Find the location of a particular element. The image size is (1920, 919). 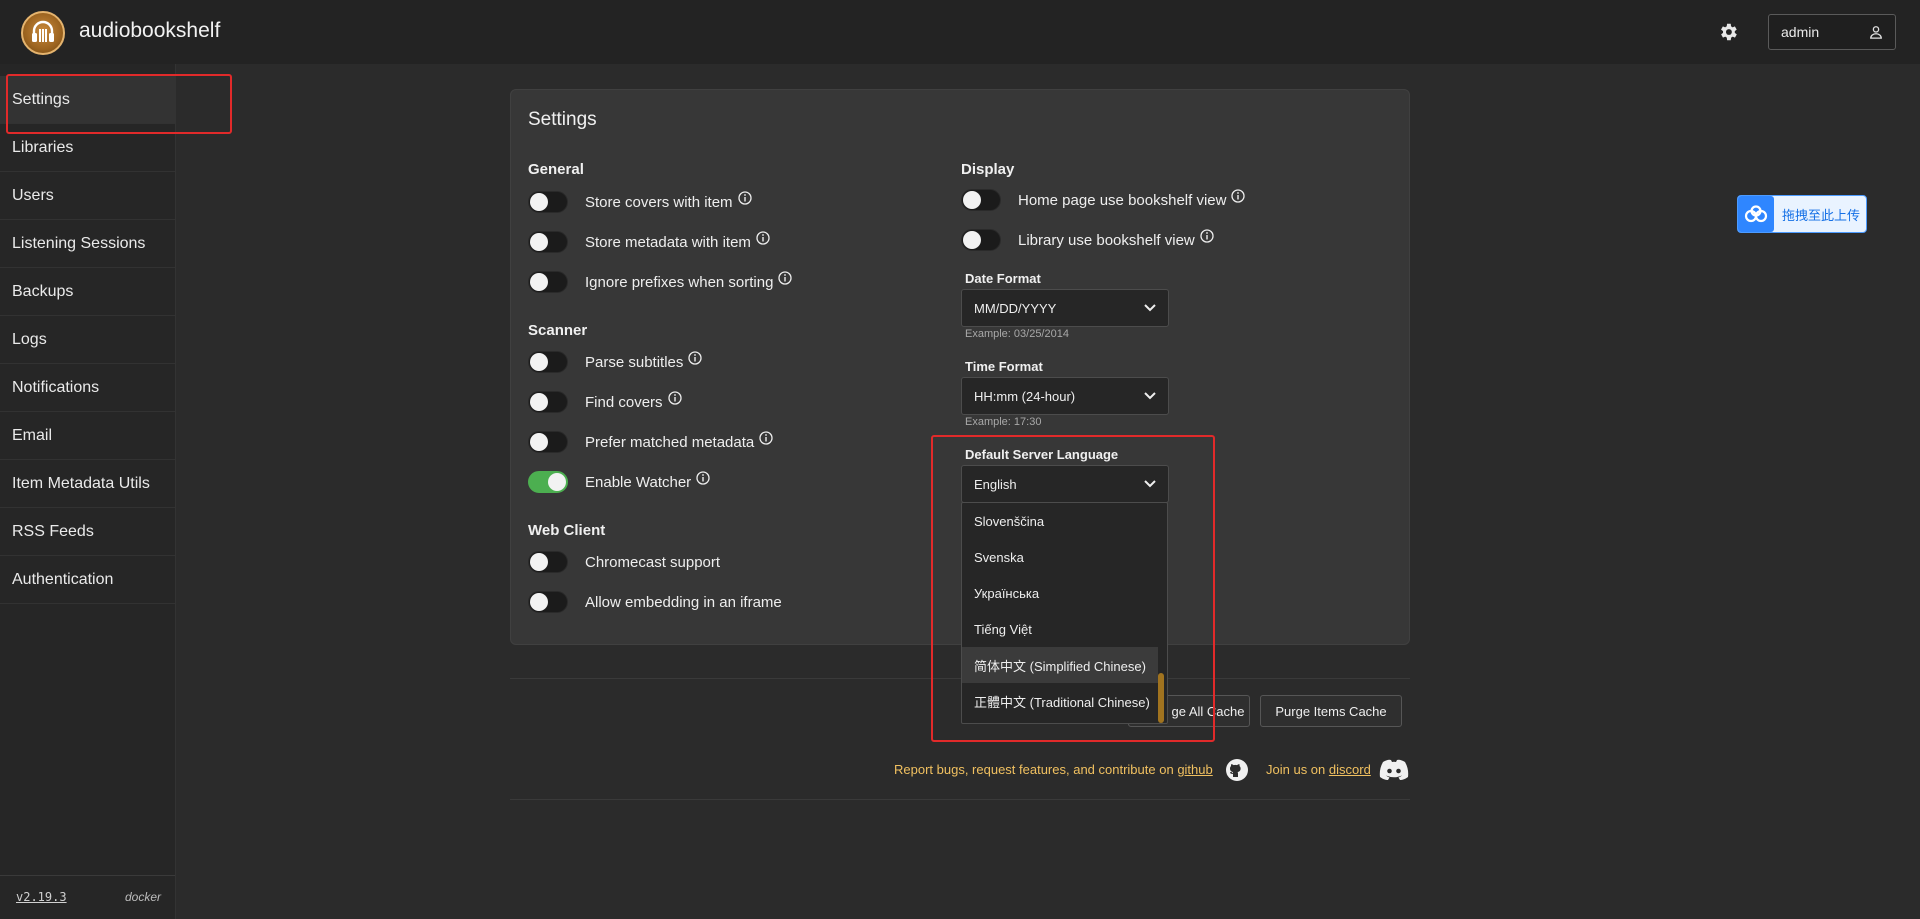

enable-watcher-toggle is located at coordinates (548, 482).